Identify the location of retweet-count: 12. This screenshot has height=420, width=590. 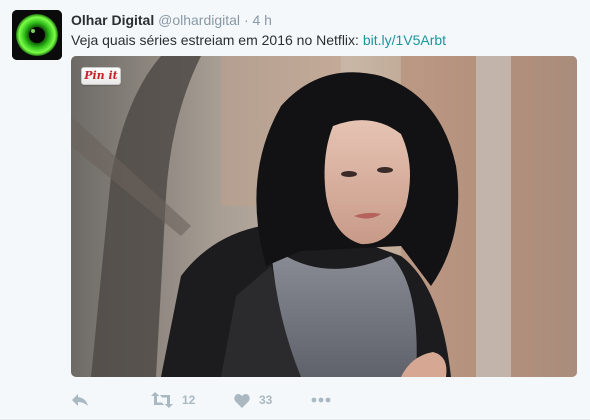
(189, 400).